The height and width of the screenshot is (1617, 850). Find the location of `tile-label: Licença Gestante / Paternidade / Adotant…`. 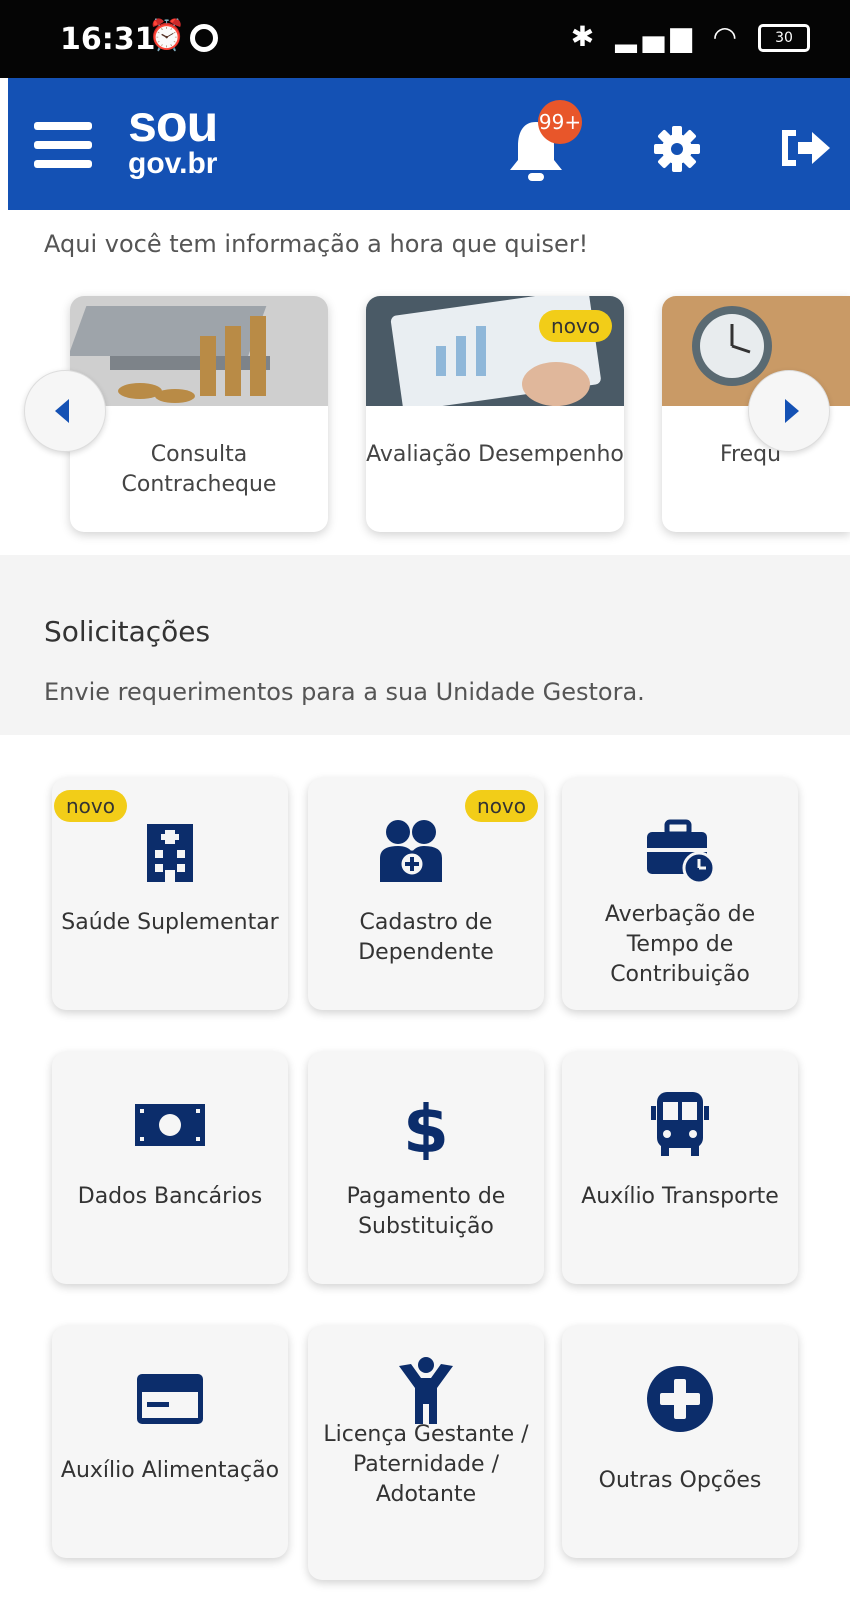

tile-label: Licença Gestante / Paternidade / Adotant… is located at coordinates (426, 1464).